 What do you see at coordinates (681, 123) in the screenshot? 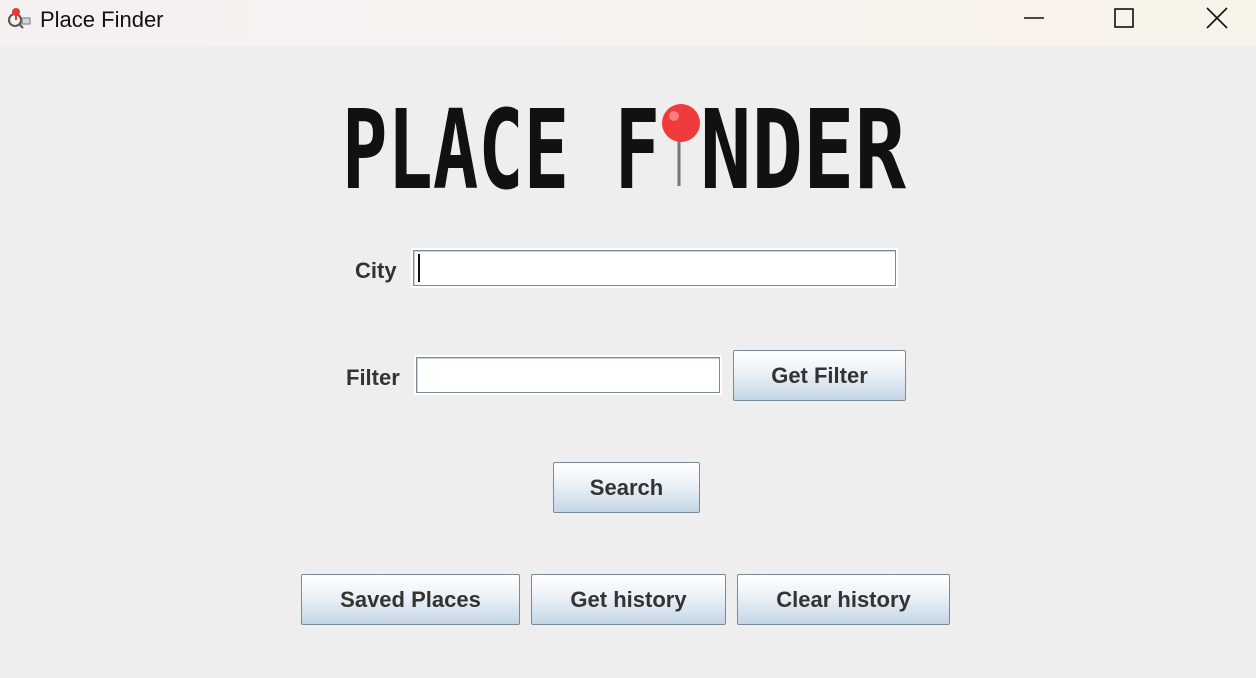
I see `pin-head-icon` at bounding box center [681, 123].